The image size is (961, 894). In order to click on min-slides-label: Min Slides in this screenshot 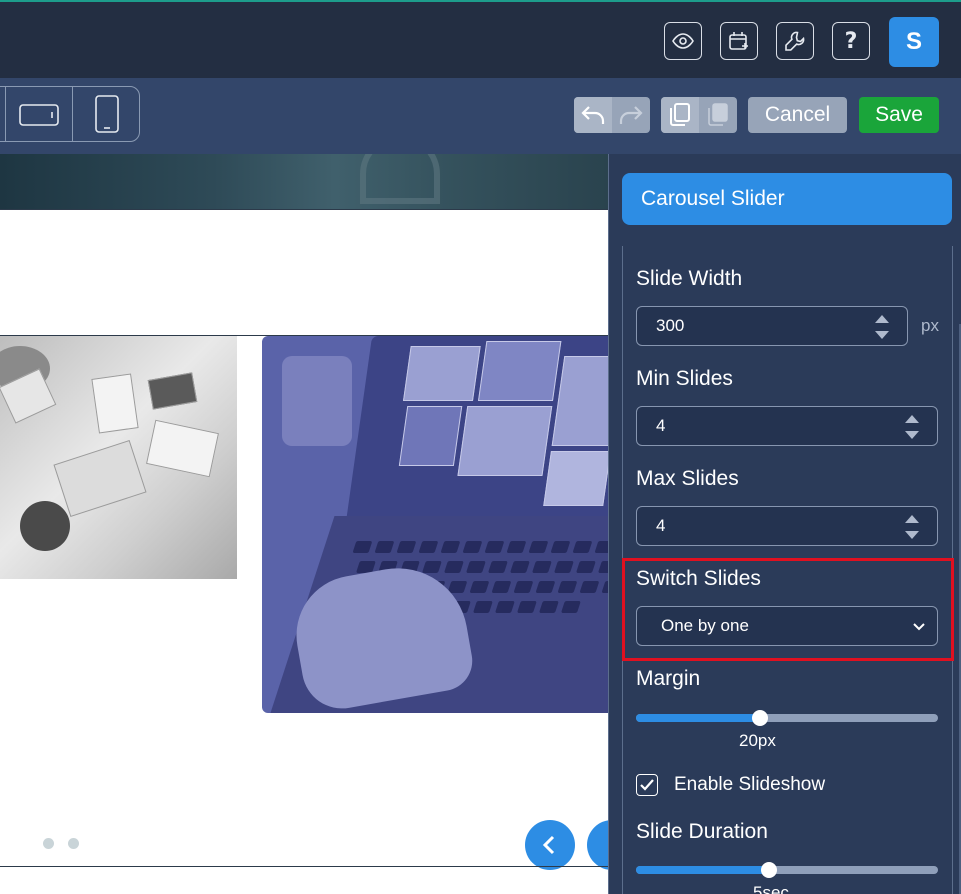, I will do `click(684, 378)`.